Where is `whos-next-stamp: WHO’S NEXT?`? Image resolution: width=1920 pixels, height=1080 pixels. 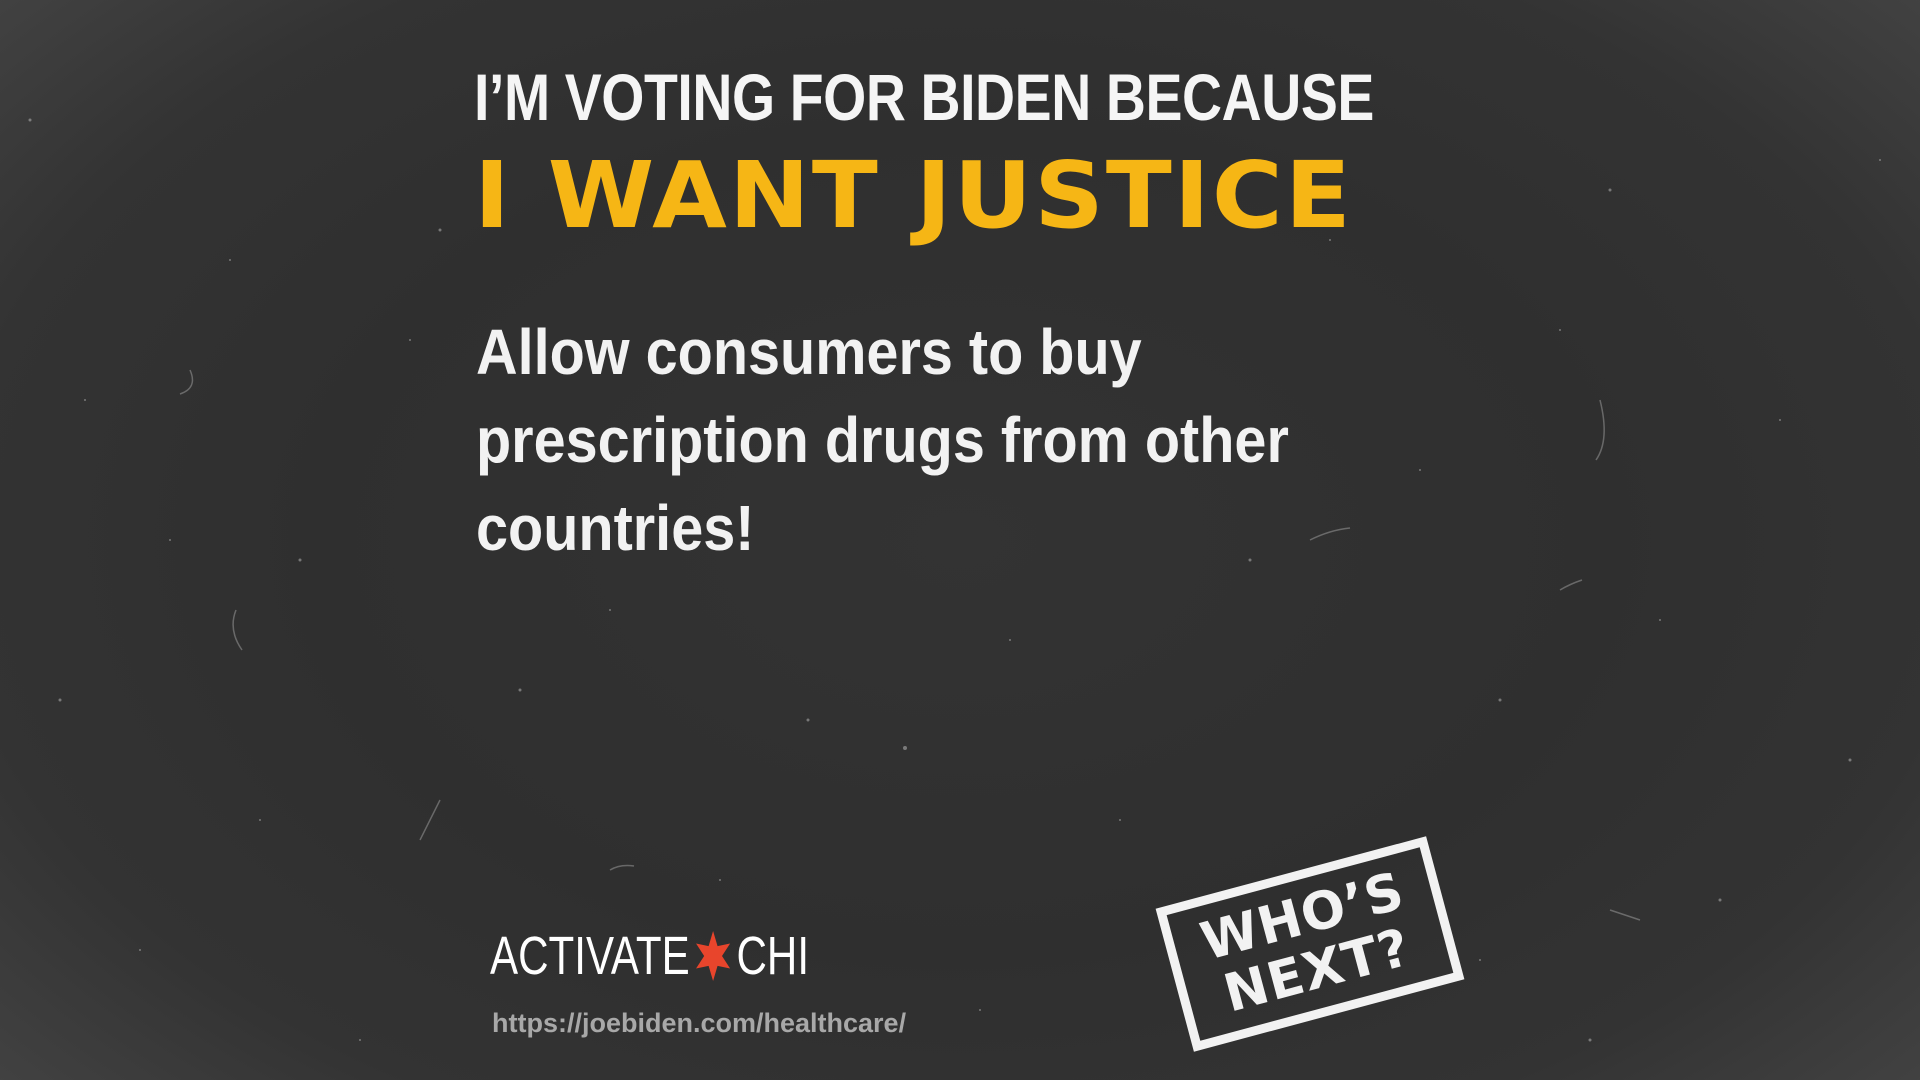
whos-next-stamp: WHO’S NEXT? is located at coordinates (1310, 944).